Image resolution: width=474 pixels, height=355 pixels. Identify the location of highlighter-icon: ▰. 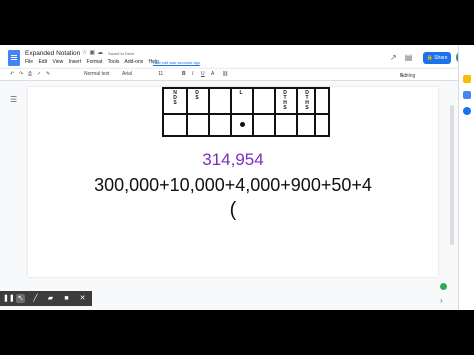
(50, 298).